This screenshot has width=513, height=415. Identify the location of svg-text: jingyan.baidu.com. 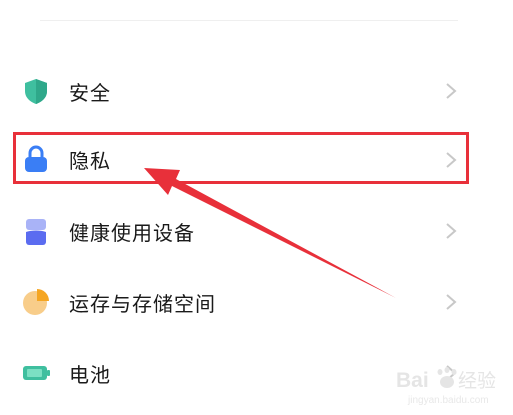
(448, 400).